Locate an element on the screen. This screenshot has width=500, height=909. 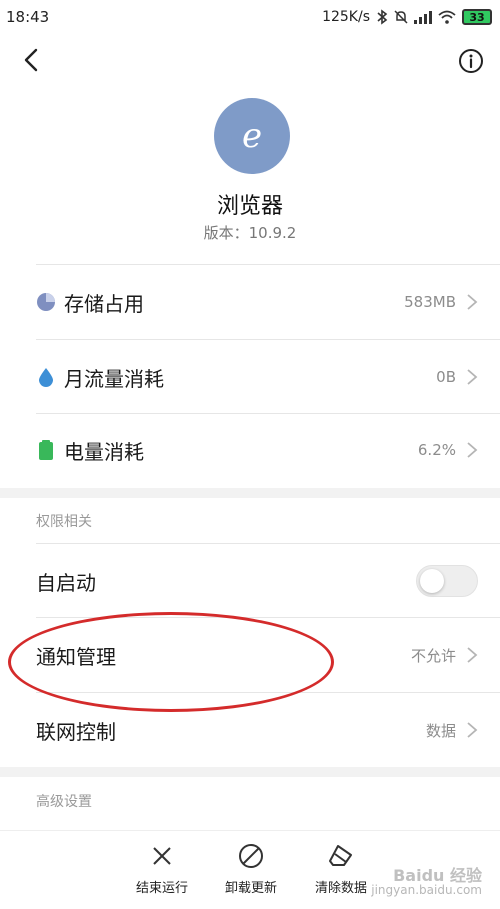
autostart-toggle is located at coordinates (447, 581).